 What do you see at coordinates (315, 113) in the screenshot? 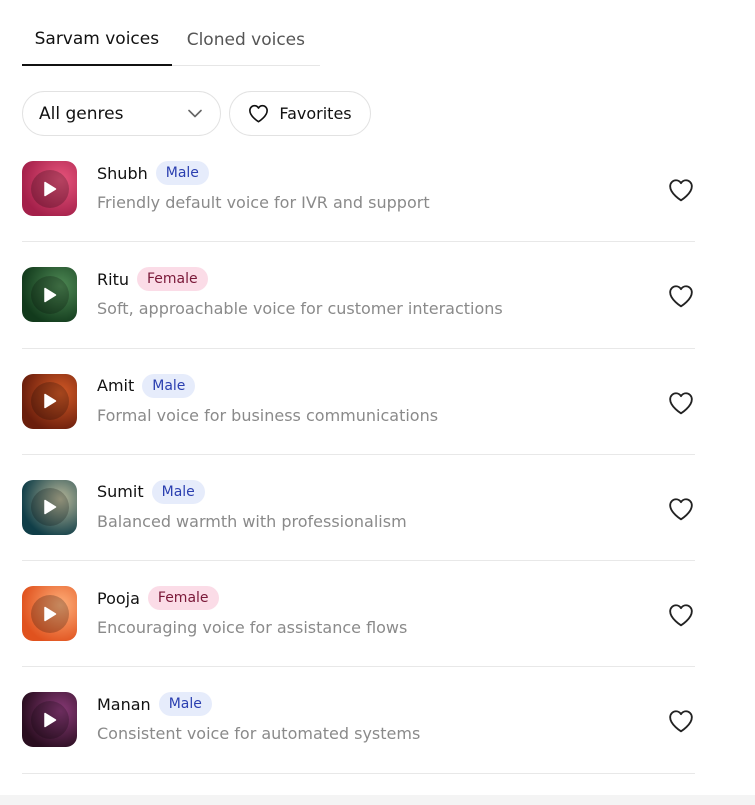
I see `favorites-label: Favorites` at bounding box center [315, 113].